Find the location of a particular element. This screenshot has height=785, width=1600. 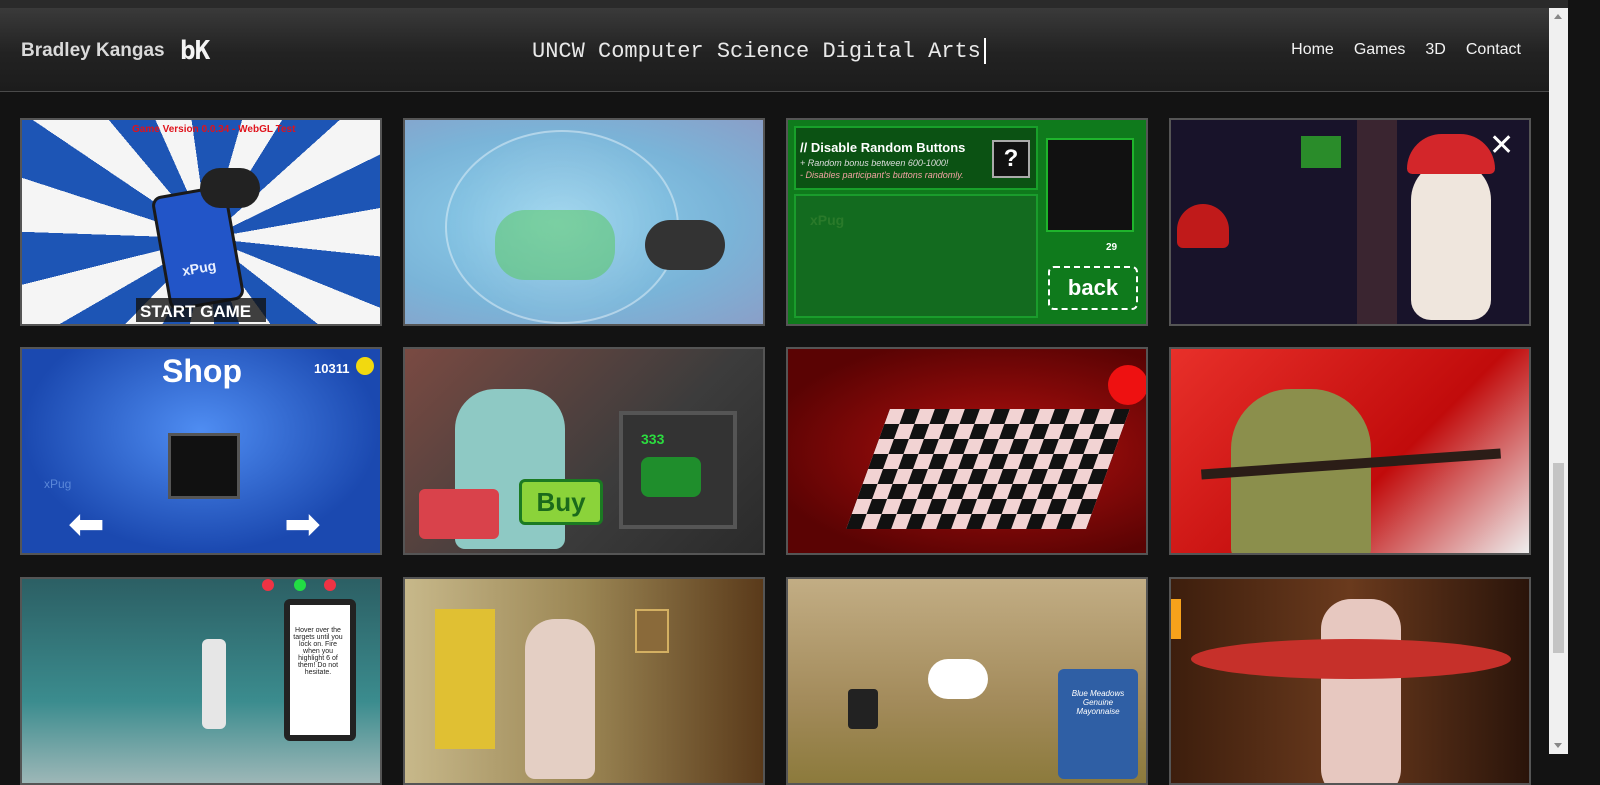

coin-count: 29 is located at coordinates (1112, 247).